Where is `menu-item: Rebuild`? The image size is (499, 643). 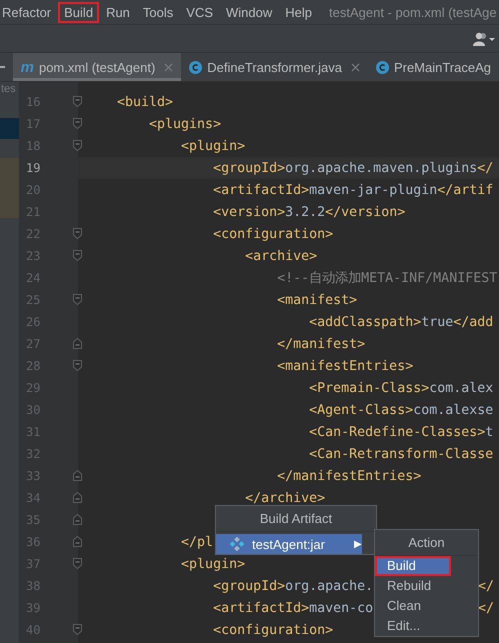 menu-item: Rebuild is located at coordinates (426, 586).